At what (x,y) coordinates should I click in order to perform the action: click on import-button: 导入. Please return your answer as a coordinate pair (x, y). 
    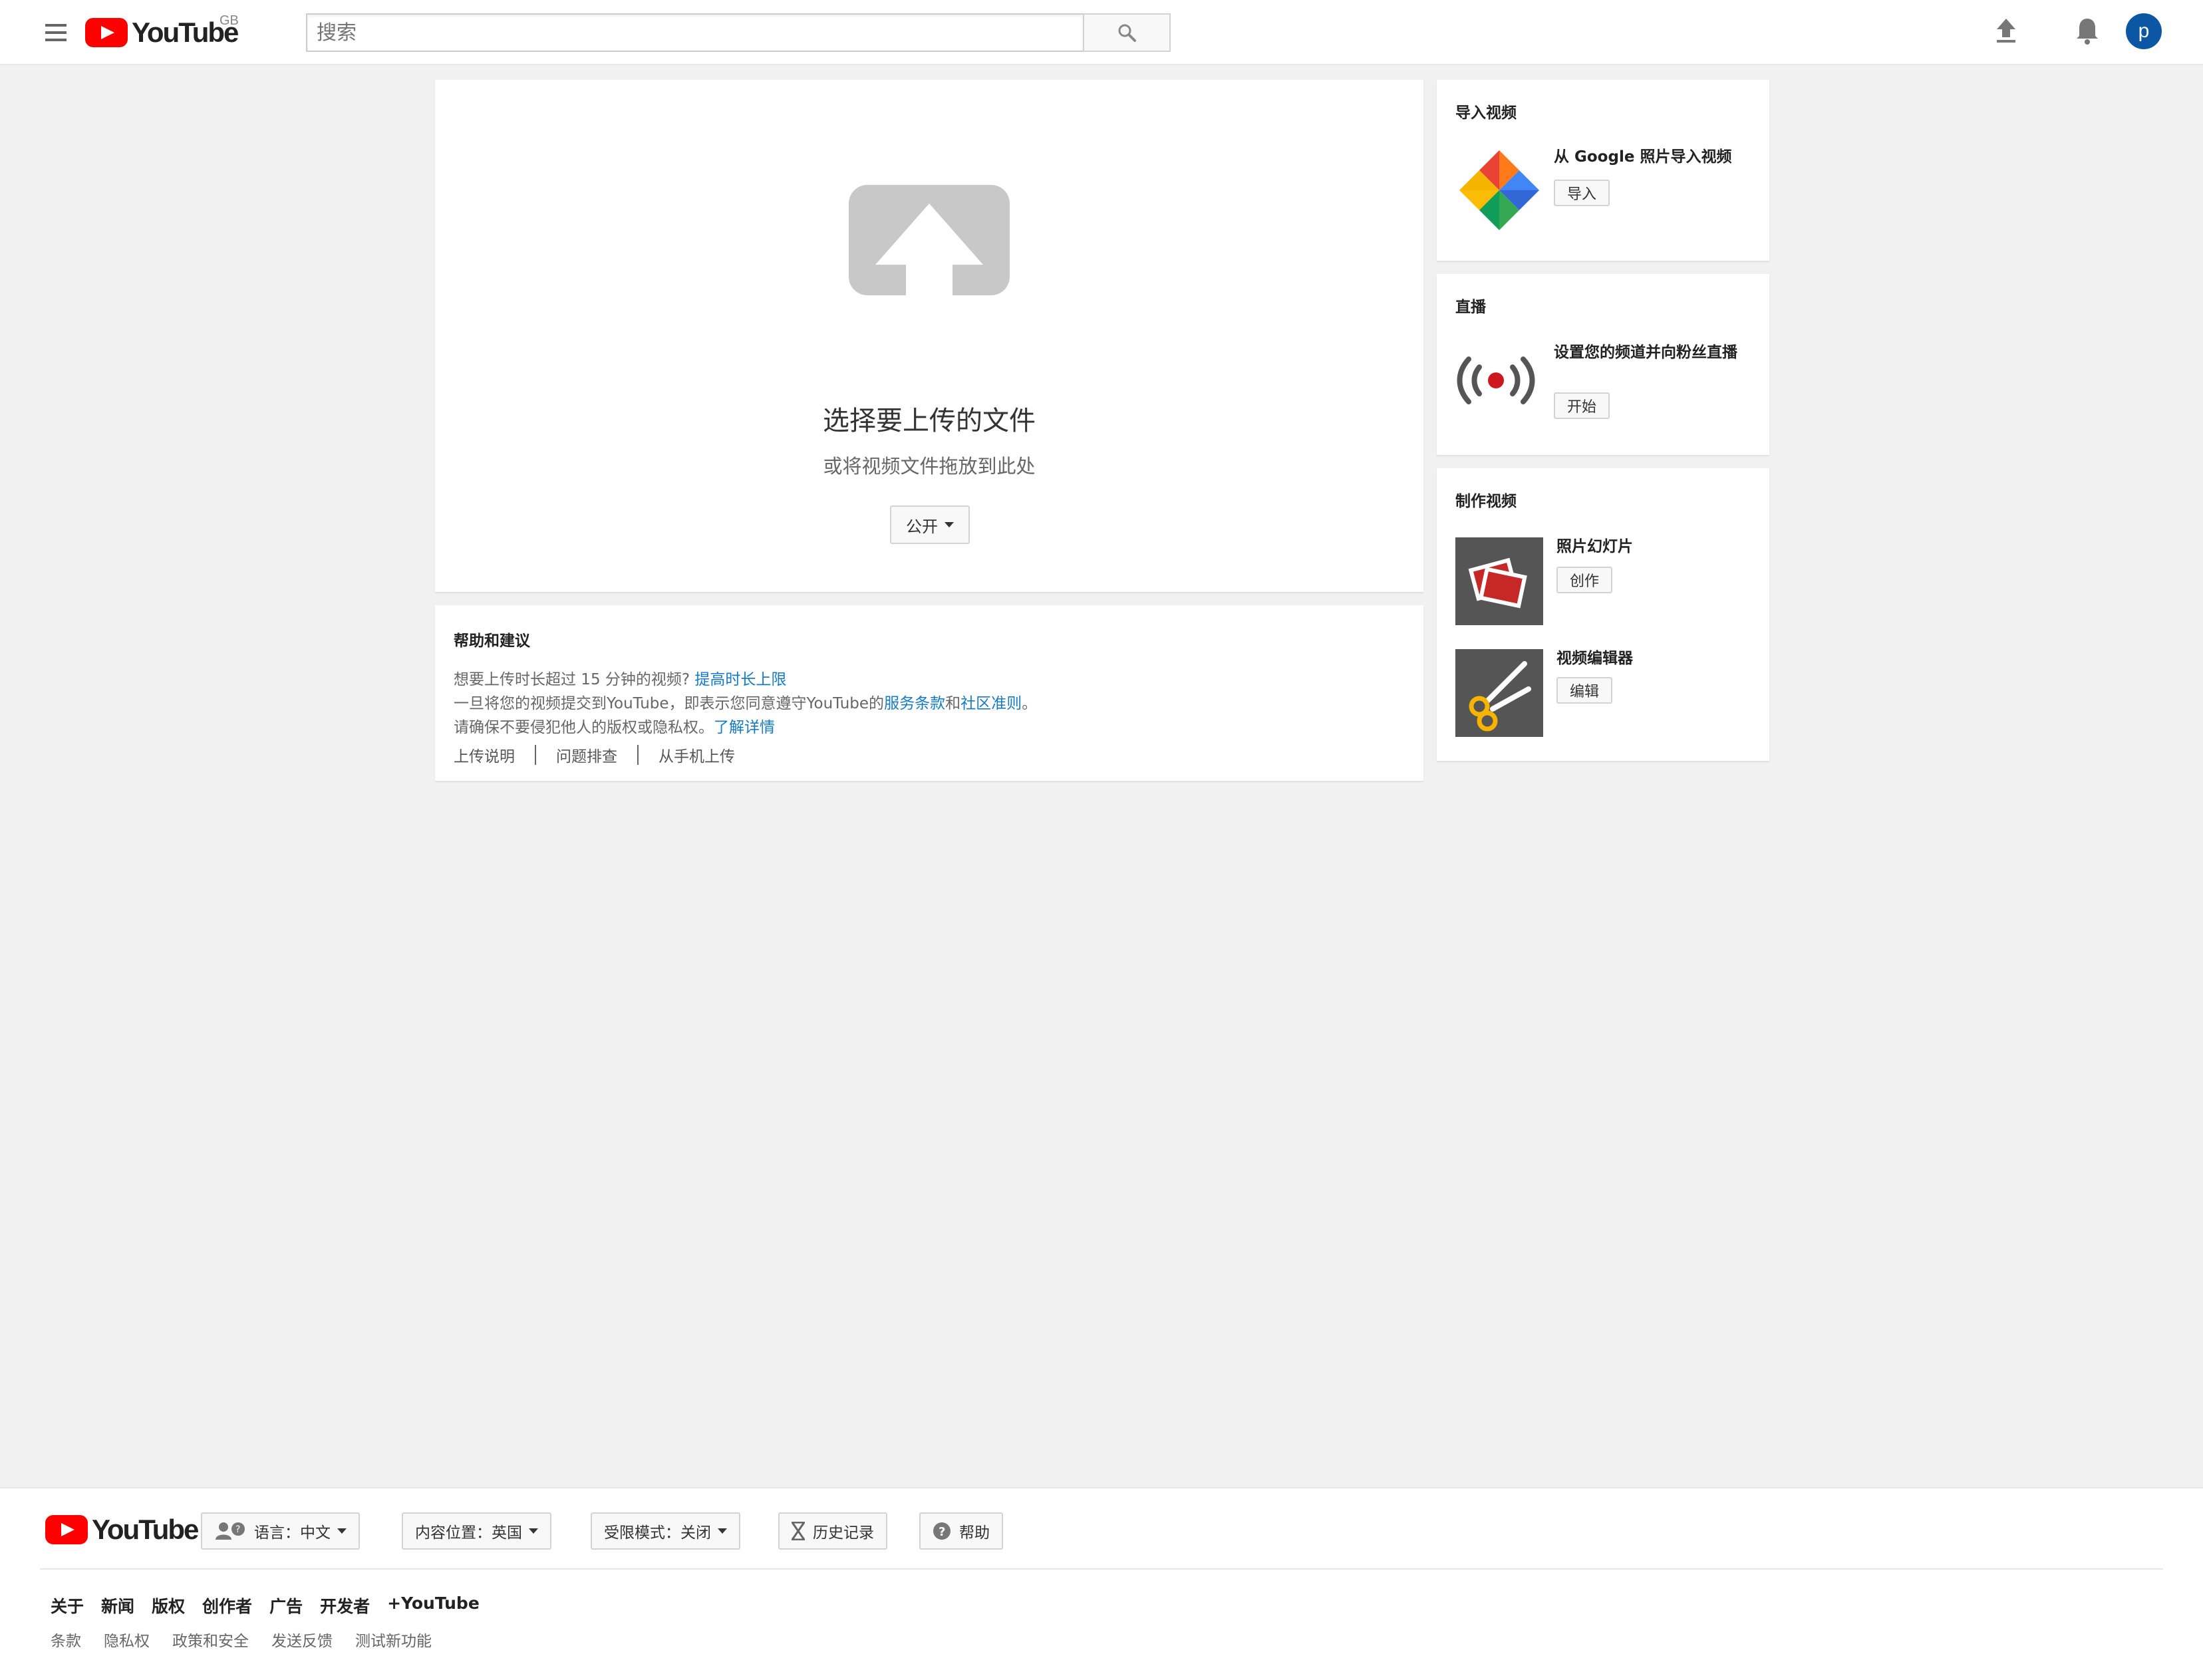
    Looking at the image, I should click on (1582, 193).